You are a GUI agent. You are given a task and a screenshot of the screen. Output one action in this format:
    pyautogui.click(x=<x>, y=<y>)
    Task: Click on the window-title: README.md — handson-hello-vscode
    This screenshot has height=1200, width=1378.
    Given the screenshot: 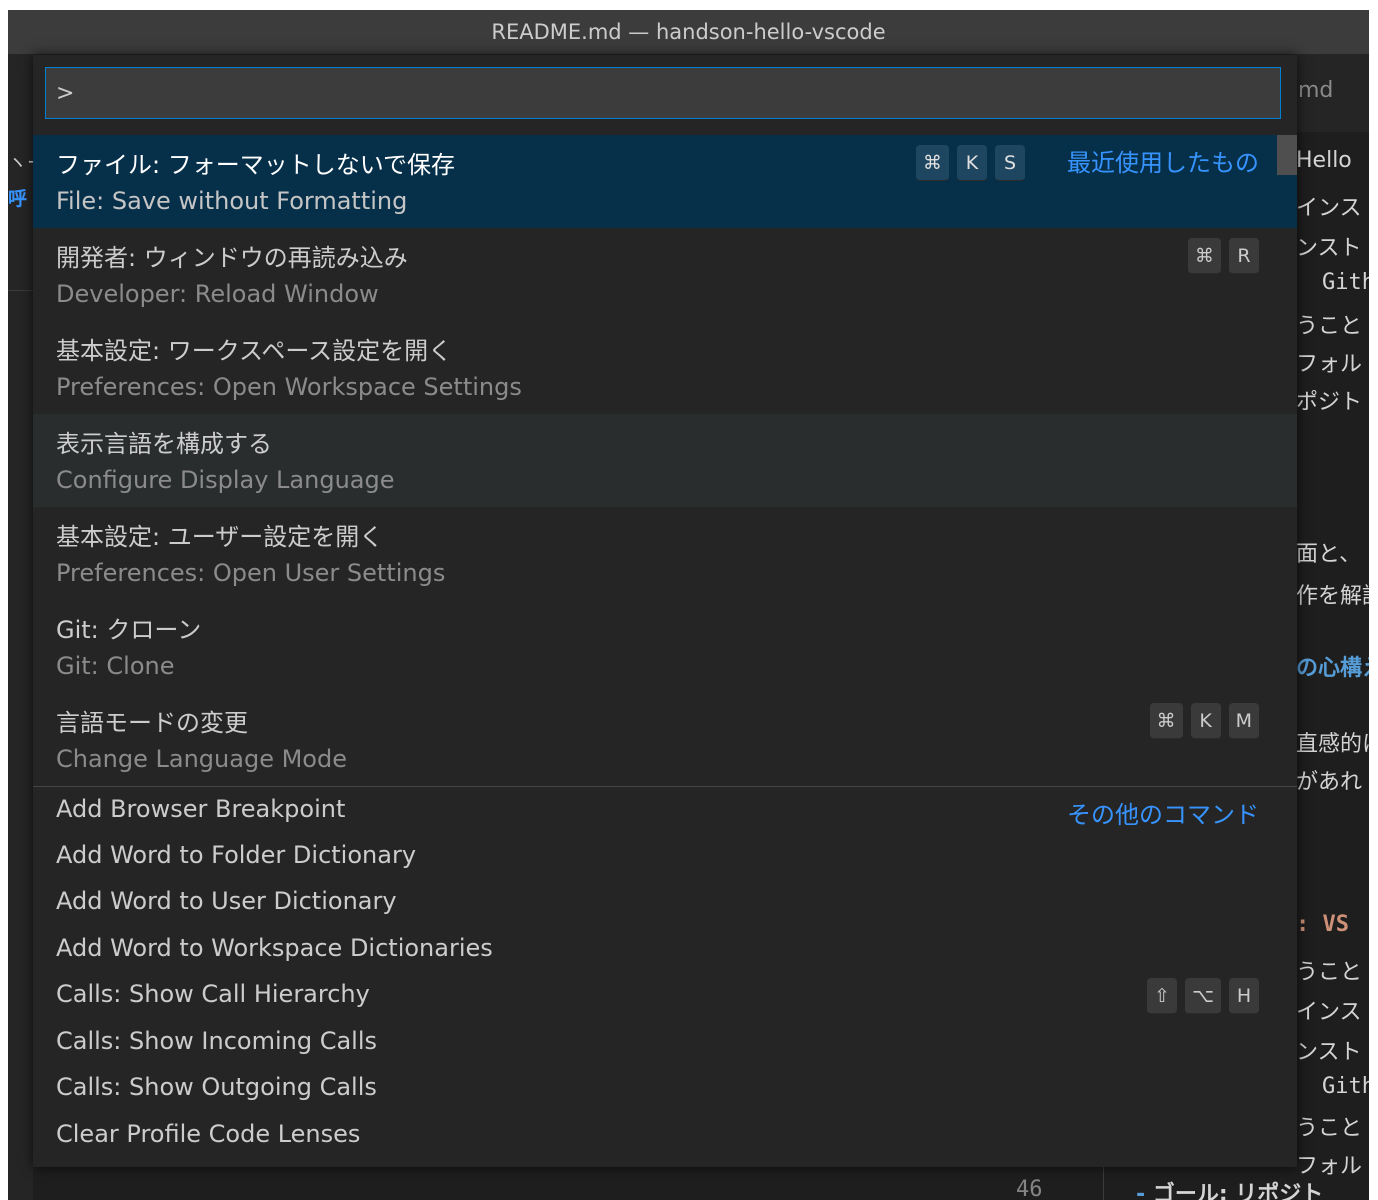 What is the action you would take?
    pyautogui.click(x=688, y=32)
    